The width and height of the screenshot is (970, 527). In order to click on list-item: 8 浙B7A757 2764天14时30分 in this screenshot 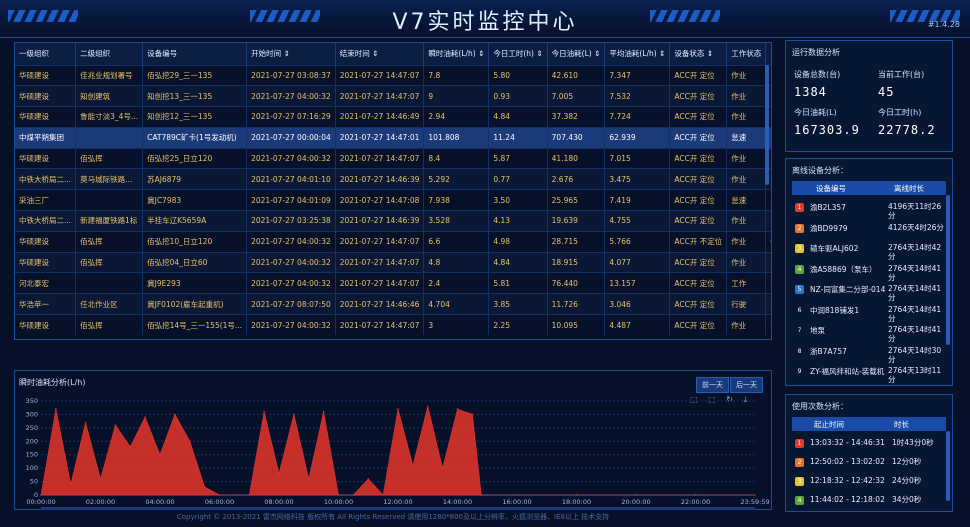, I will do `click(869, 353)`.